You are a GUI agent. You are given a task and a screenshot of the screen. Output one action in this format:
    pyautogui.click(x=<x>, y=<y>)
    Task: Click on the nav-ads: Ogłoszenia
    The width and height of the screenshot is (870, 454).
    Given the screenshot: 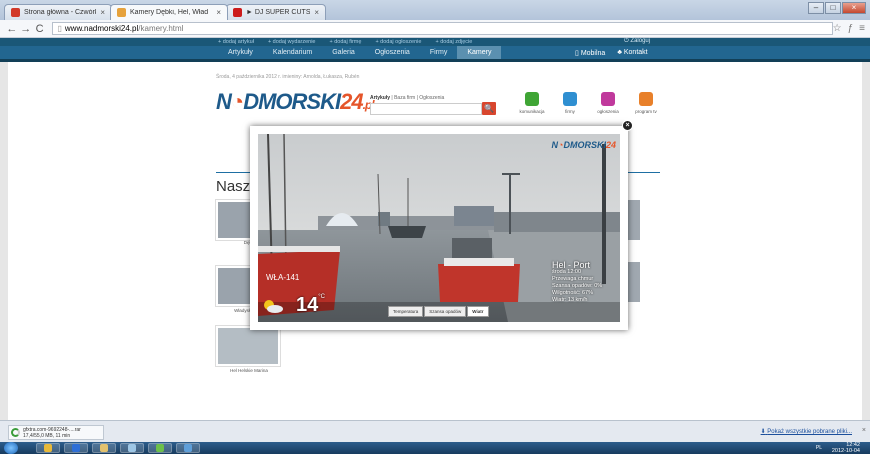 What is the action you would take?
    pyautogui.click(x=392, y=52)
    